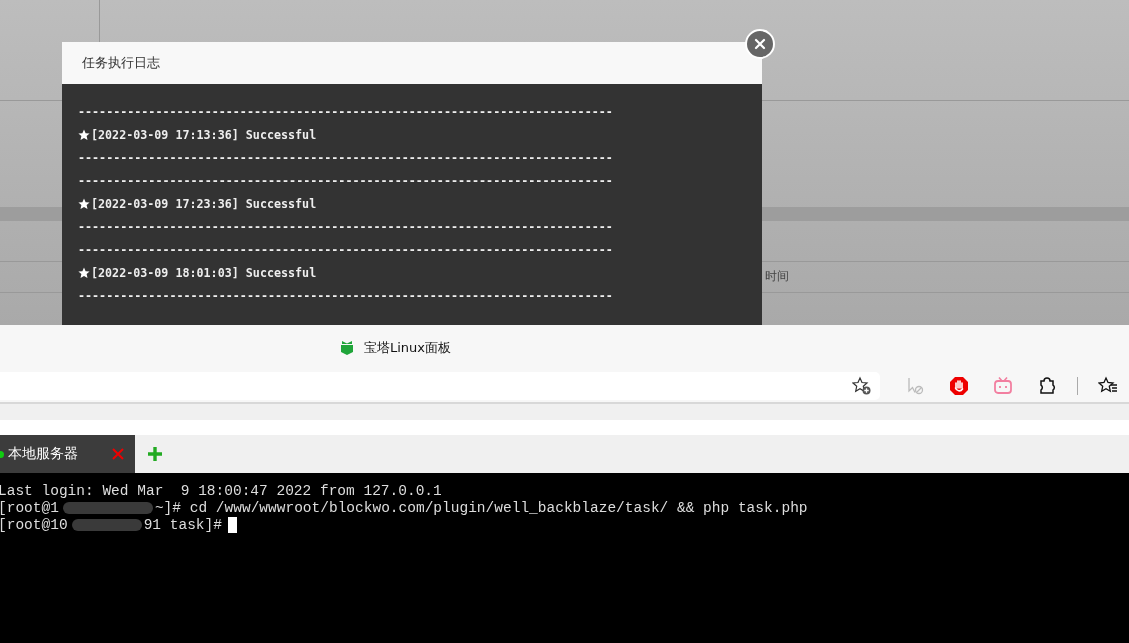  I want to click on terminal-tab: 本地服务器, so click(67, 454).